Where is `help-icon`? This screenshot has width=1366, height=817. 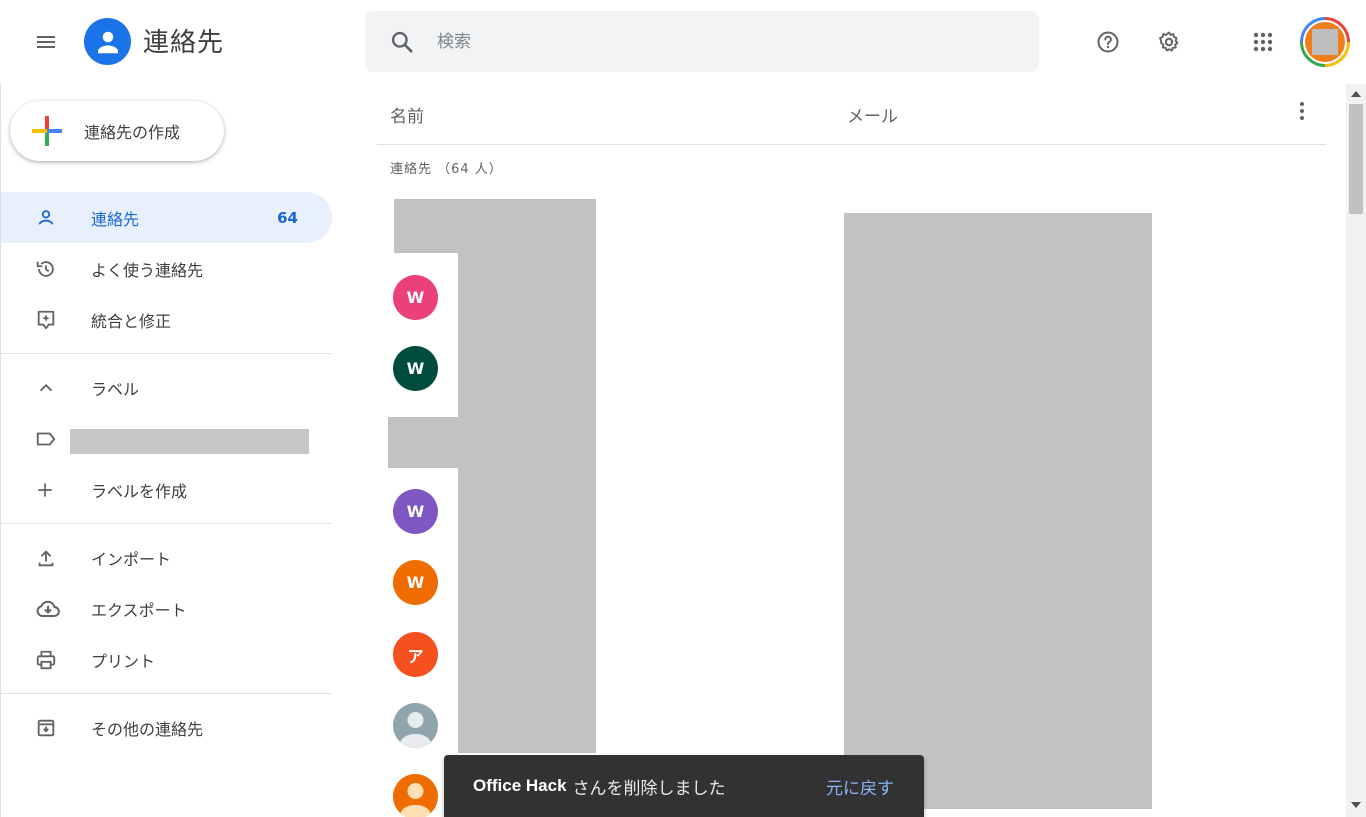
help-icon is located at coordinates (1108, 42).